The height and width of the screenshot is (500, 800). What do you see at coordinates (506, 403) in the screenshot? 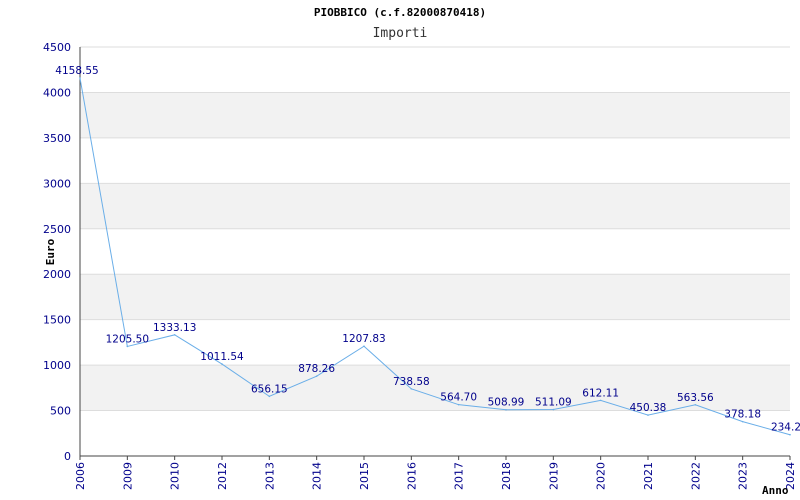
I see `data-label: 508.99` at bounding box center [506, 403].